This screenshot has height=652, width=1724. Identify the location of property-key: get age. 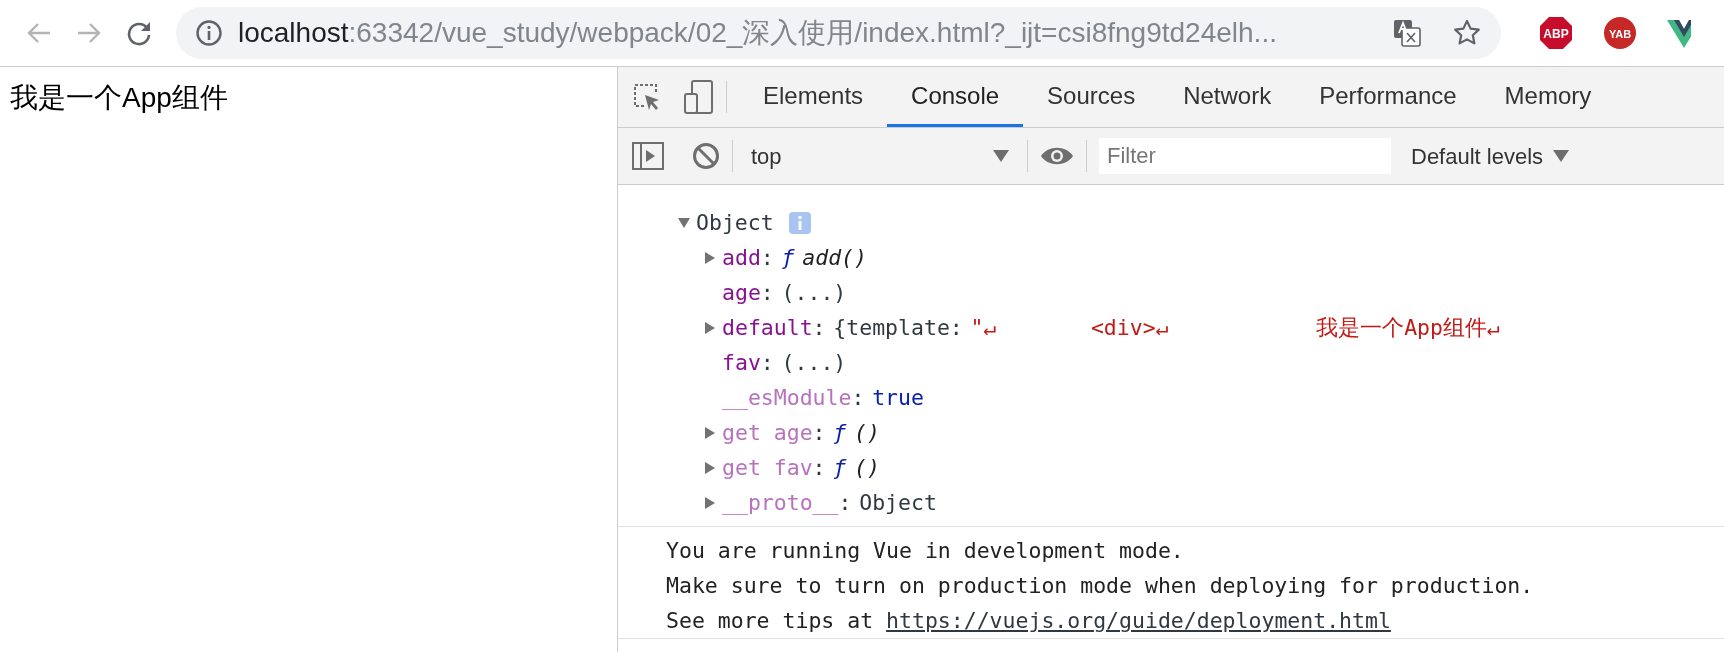
(767, 432).